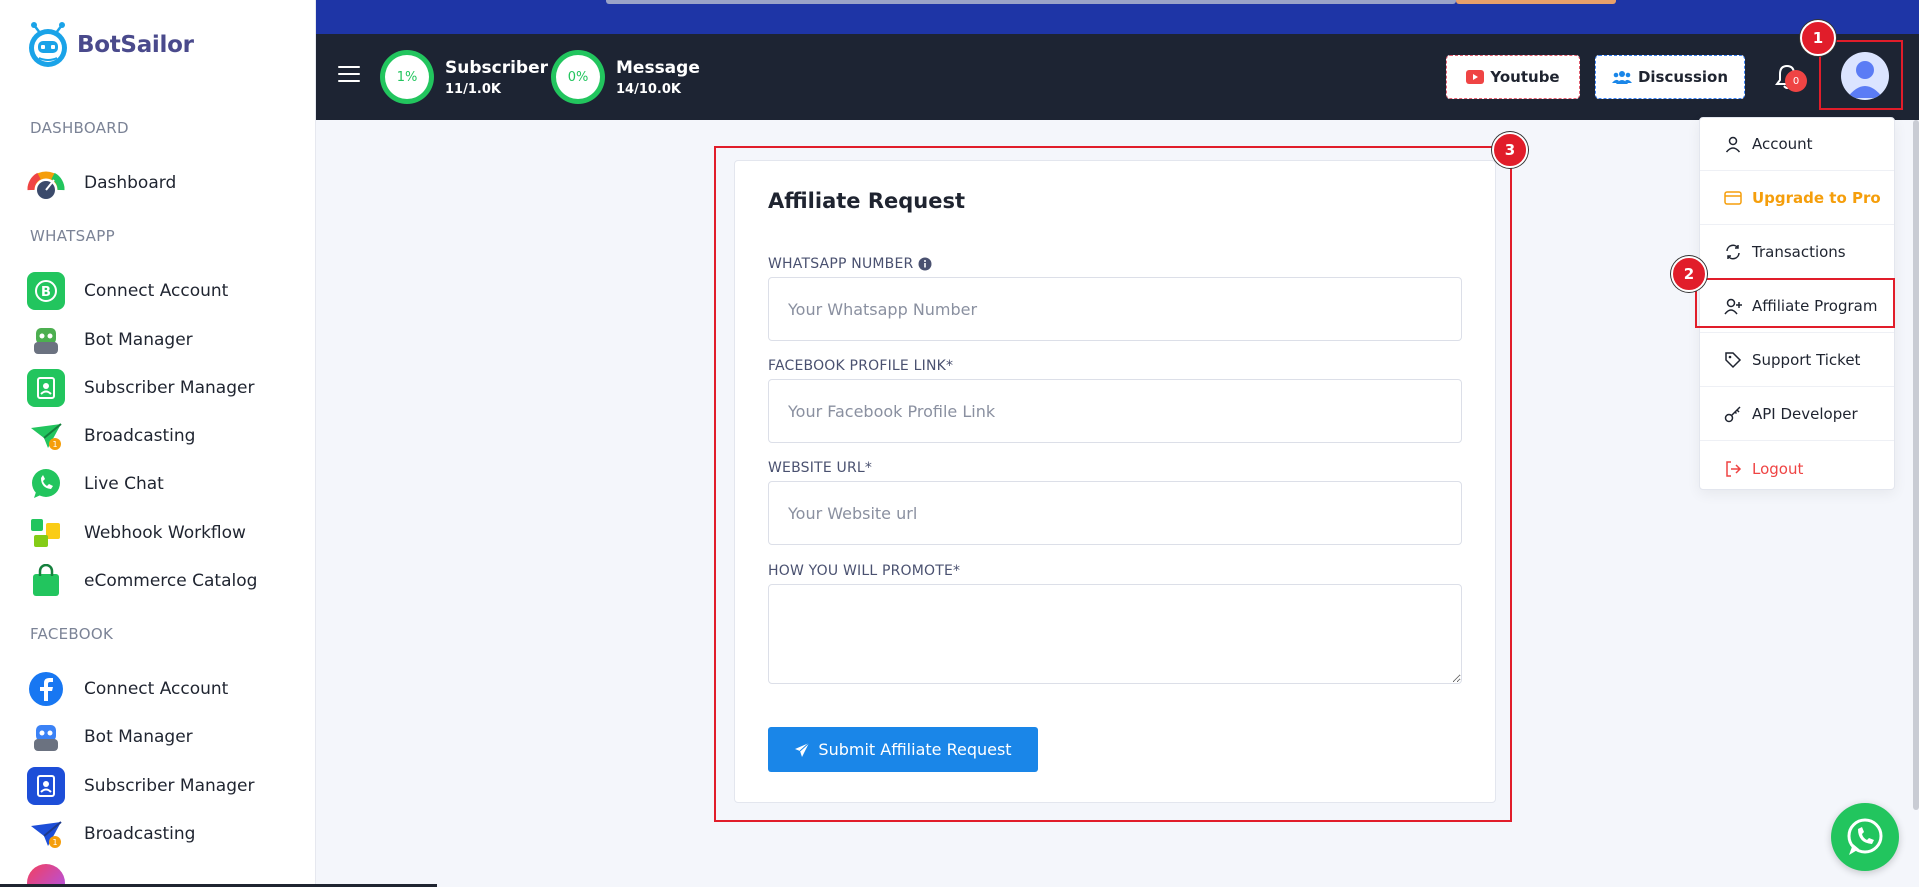 The height and width of the screenshot is (887, 1919). I want to click on facebook-profile-link-label: FACEBOOK PROFILE LINK*, so click(861, 366).